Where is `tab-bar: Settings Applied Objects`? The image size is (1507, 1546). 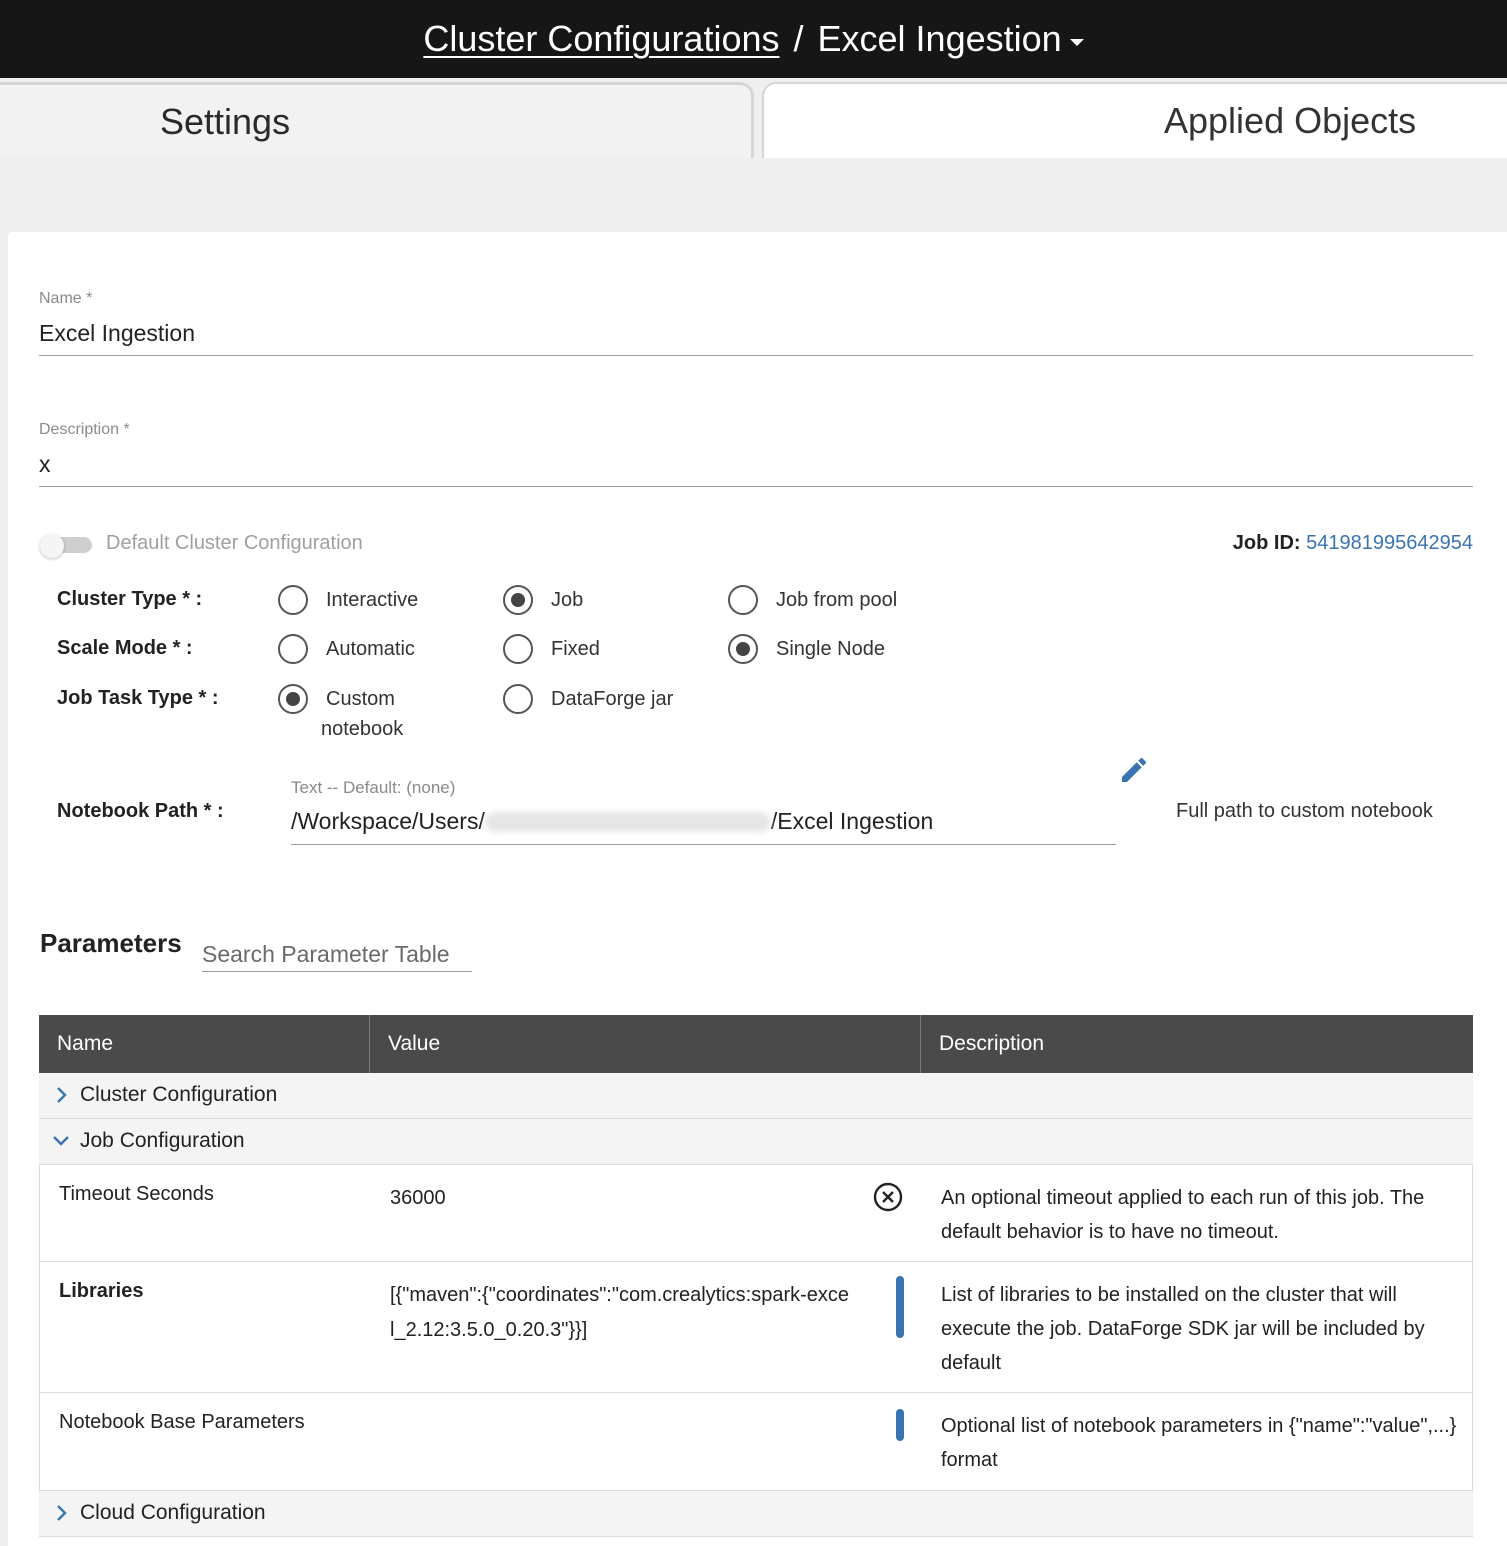 tab-bar: Settings Applied Objects is located at coordinates (753, 118).